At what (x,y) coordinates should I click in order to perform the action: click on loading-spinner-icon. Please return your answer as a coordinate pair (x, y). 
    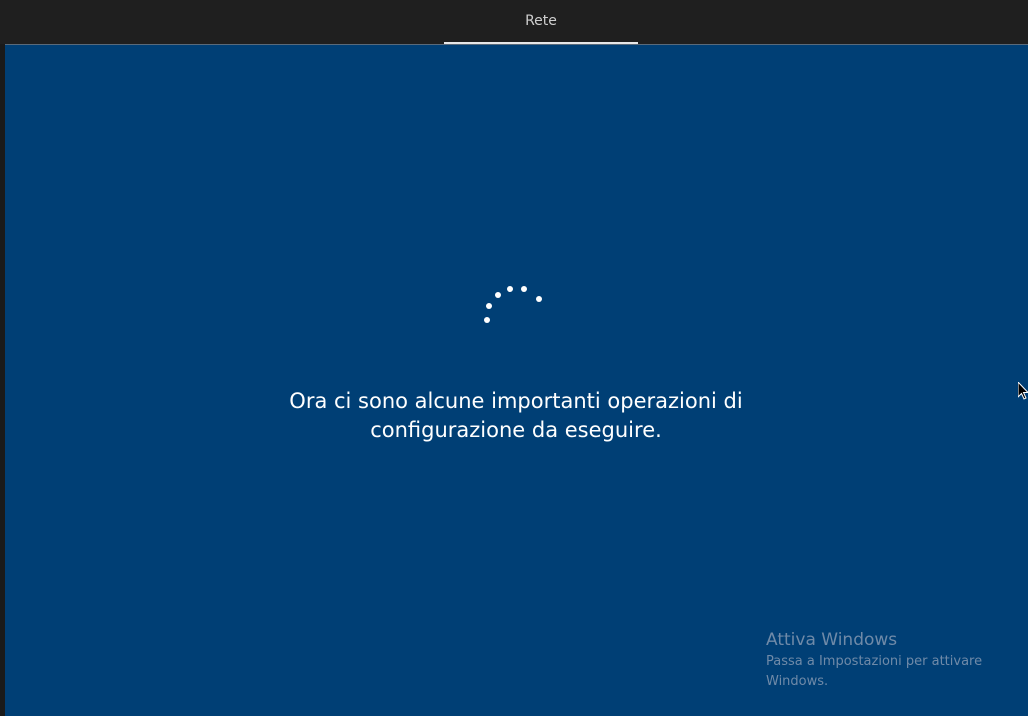
    Looking at the image, I should click on (512, 305).